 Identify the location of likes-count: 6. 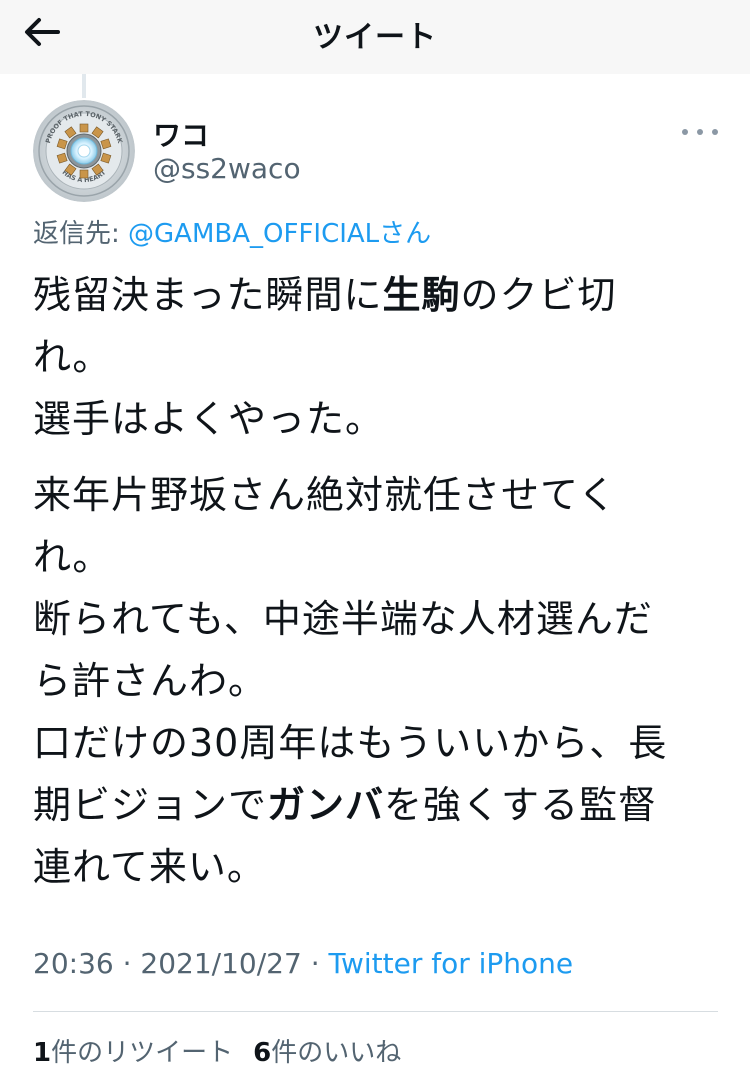
(262, 1053).